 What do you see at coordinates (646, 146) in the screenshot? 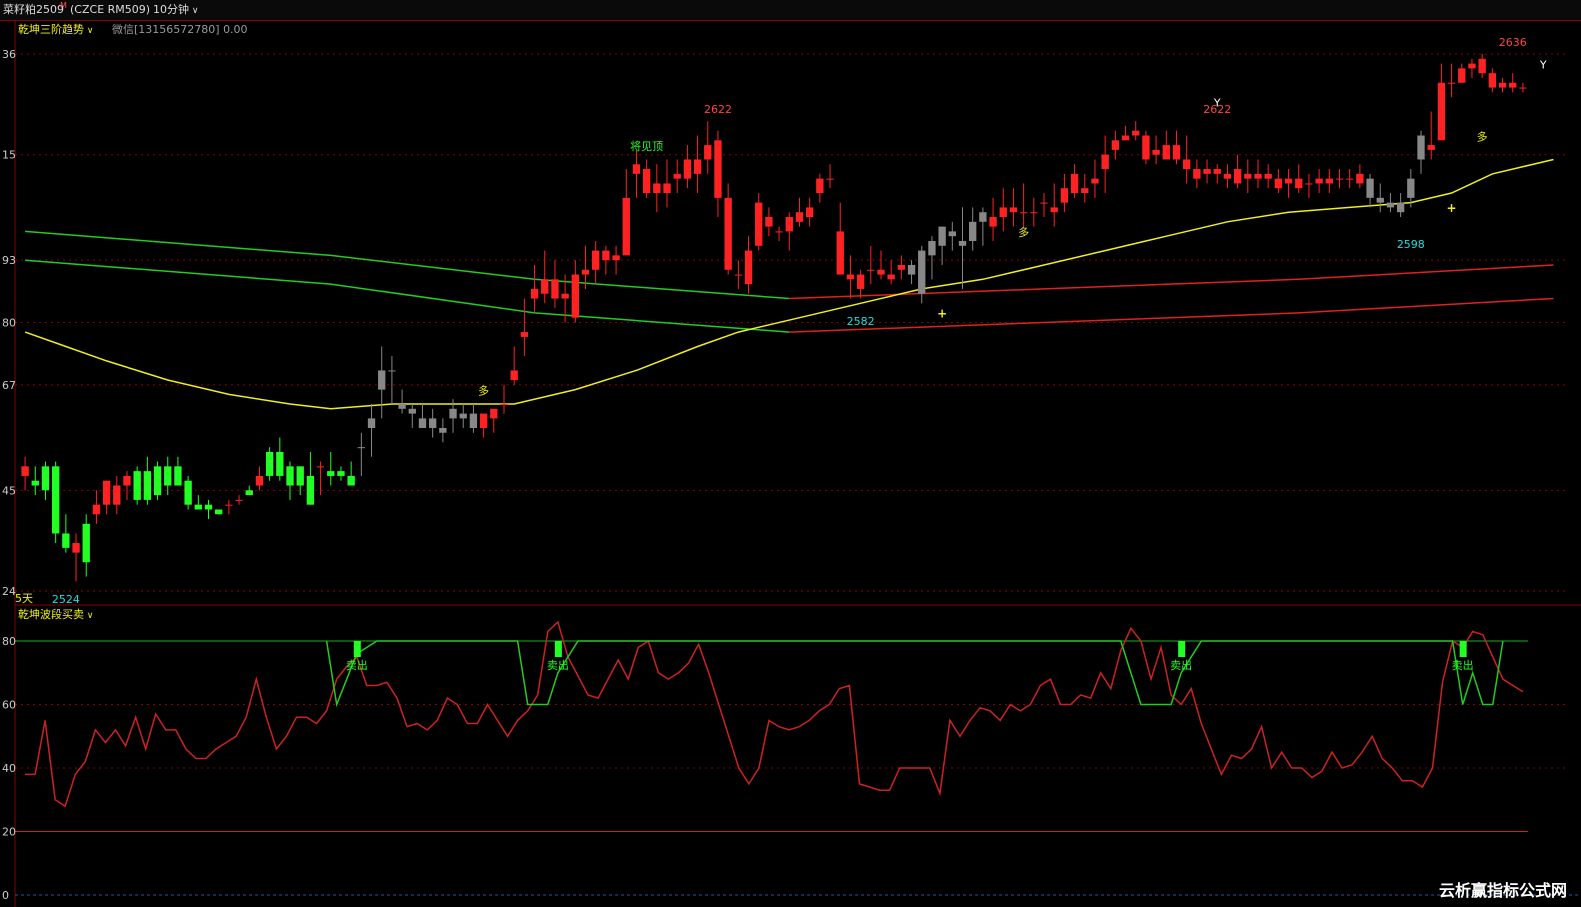
I see `signal-label: 将见顶` at bounding box center [646, 146].